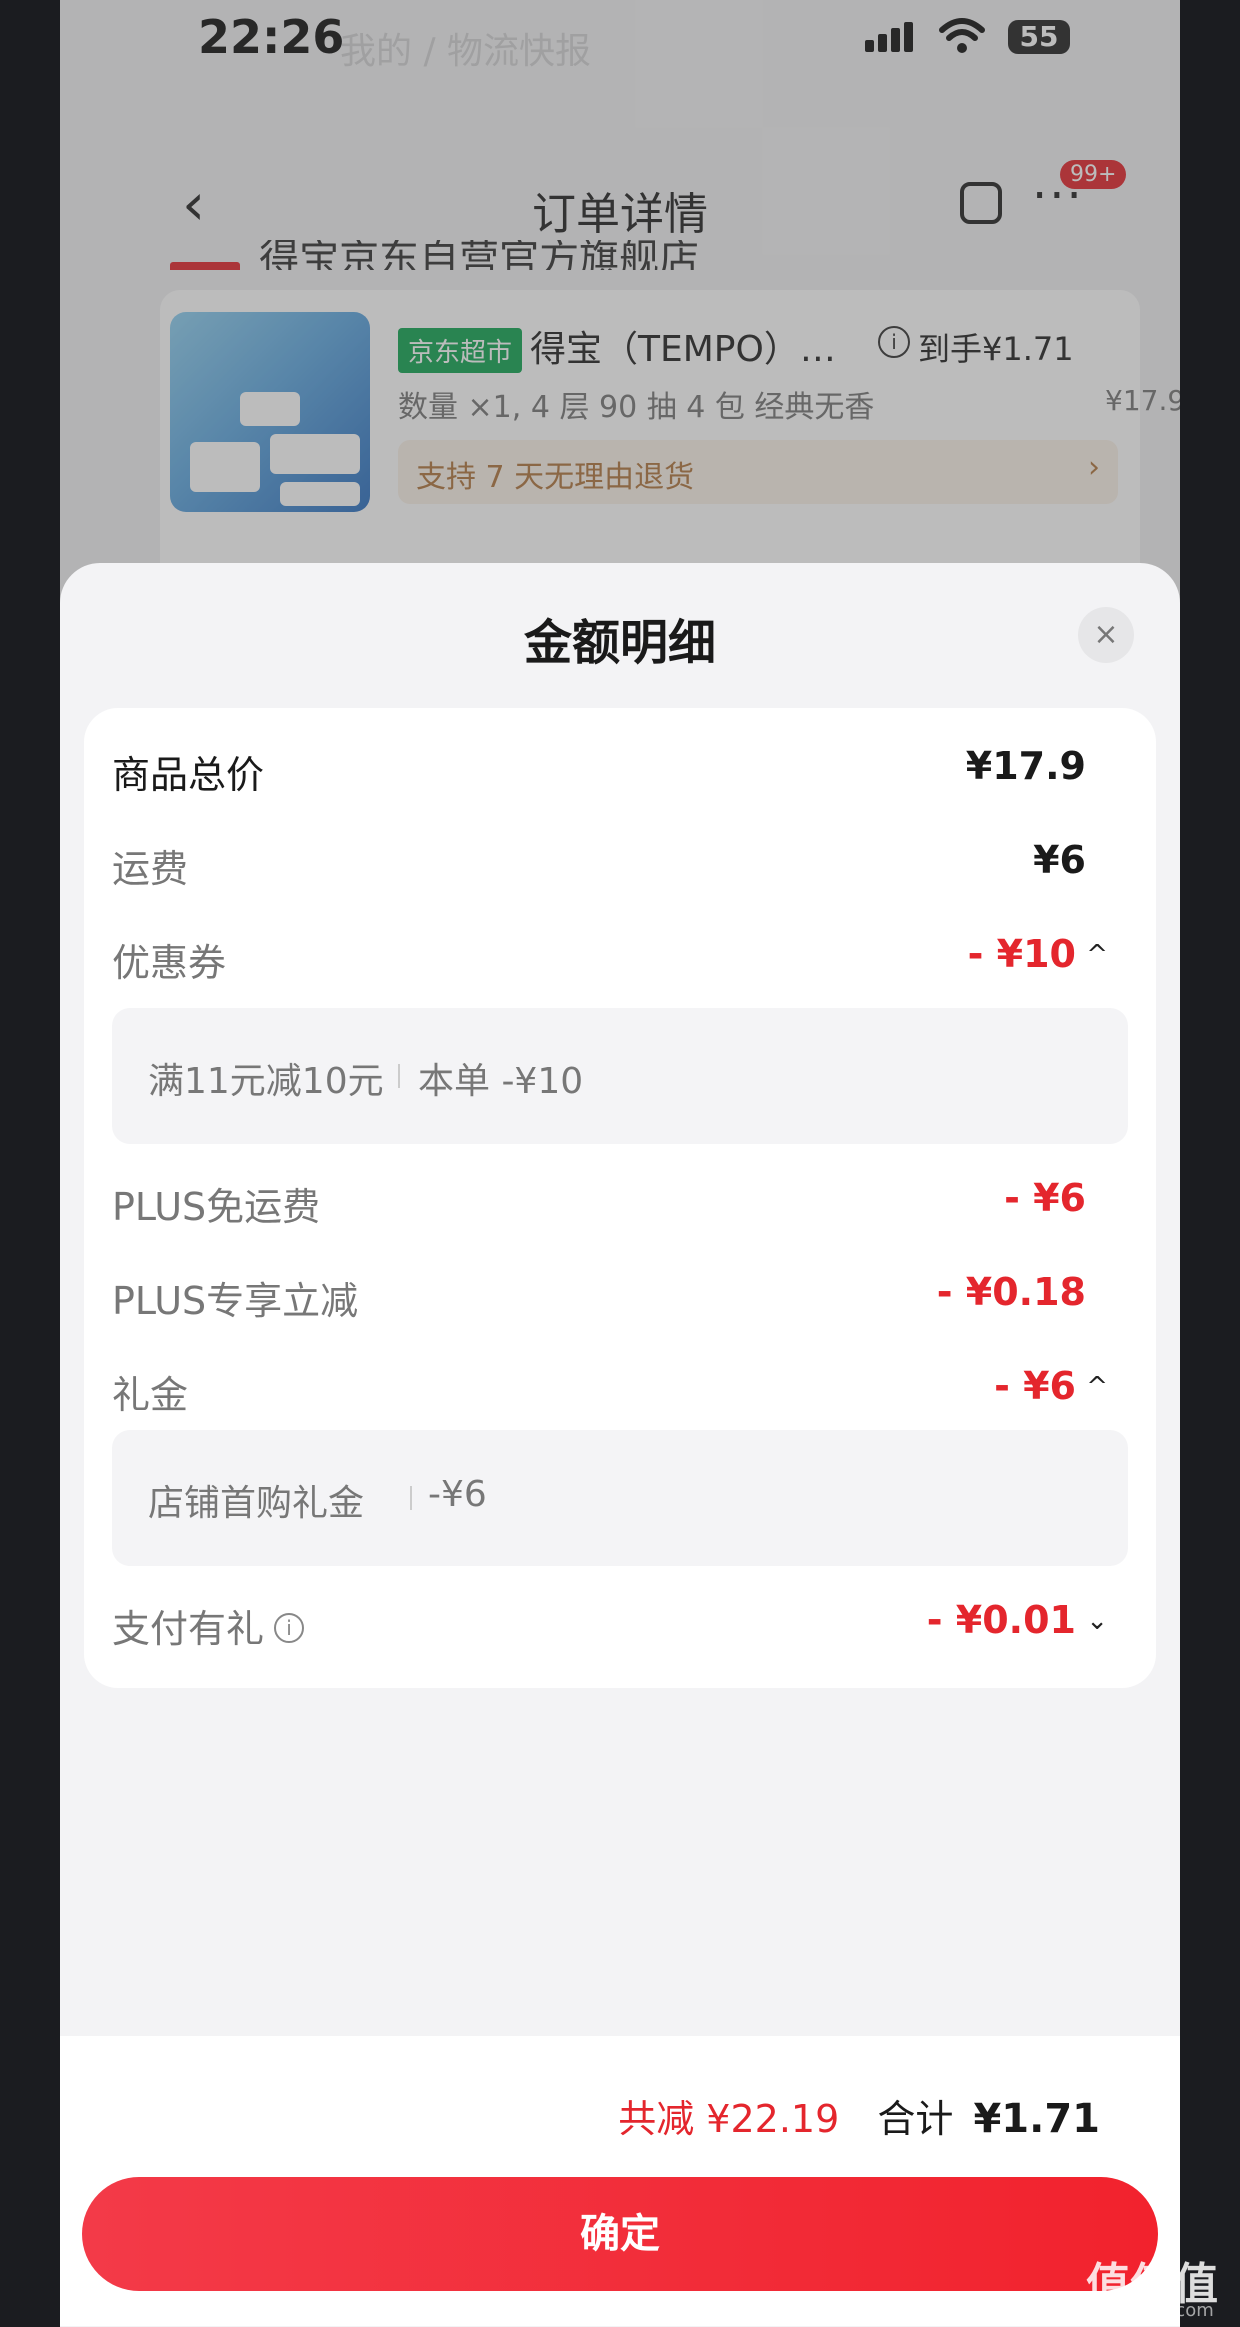 Image resolution: width=1240 pixels, height=2327 pixels. I want to click on info-icon: i, so click(289, 1627).